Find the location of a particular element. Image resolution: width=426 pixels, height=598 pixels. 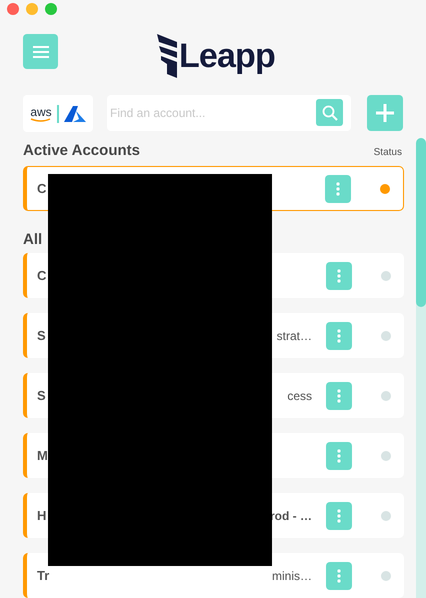

search-button is located at coordinates (329, 112).